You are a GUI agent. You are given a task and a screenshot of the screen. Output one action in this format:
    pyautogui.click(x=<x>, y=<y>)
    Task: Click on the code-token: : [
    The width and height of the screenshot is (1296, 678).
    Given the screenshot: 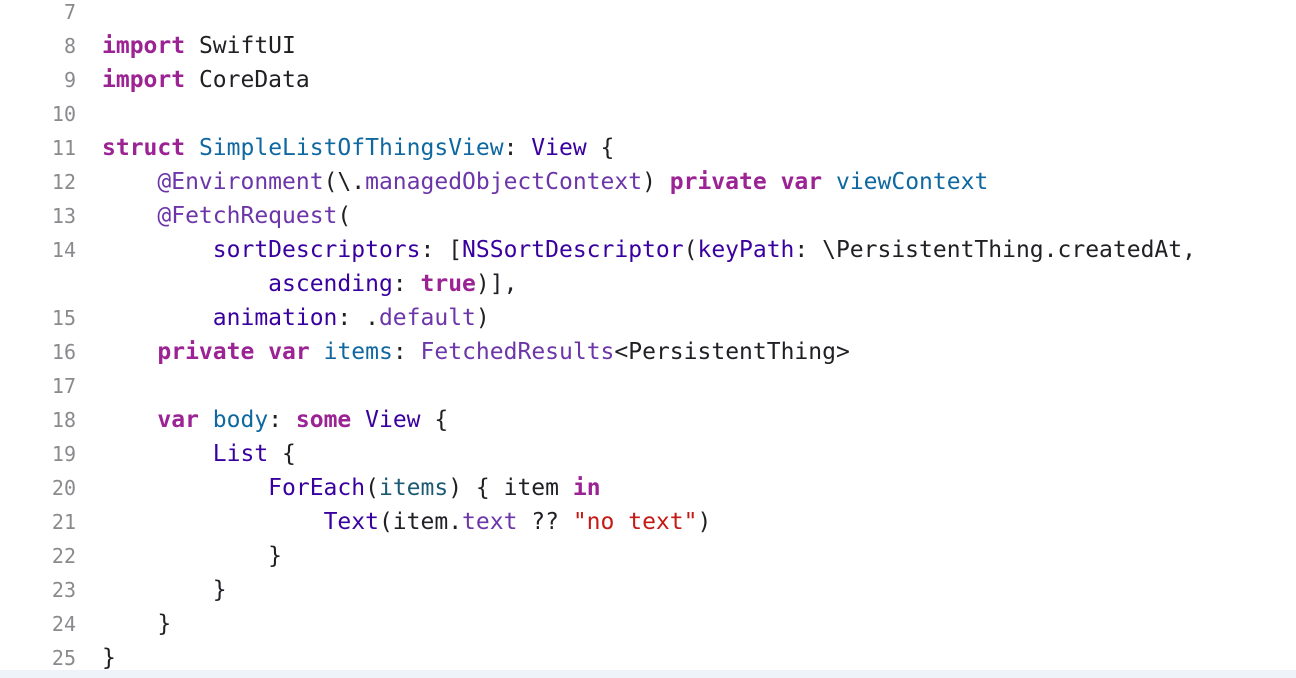 What is the action you would take?
    pyautogui.click(x=441, y=250)
    